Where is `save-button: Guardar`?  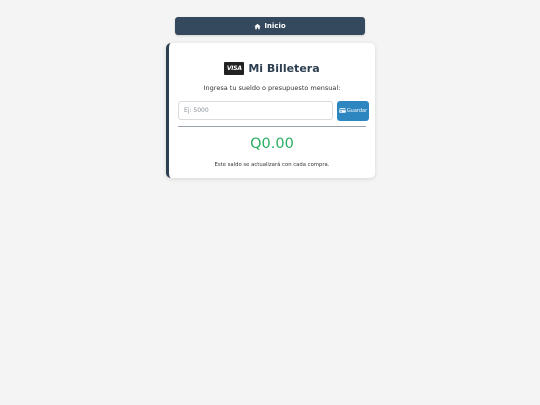 save-button: Guardar is located at coordinates (353, 111).